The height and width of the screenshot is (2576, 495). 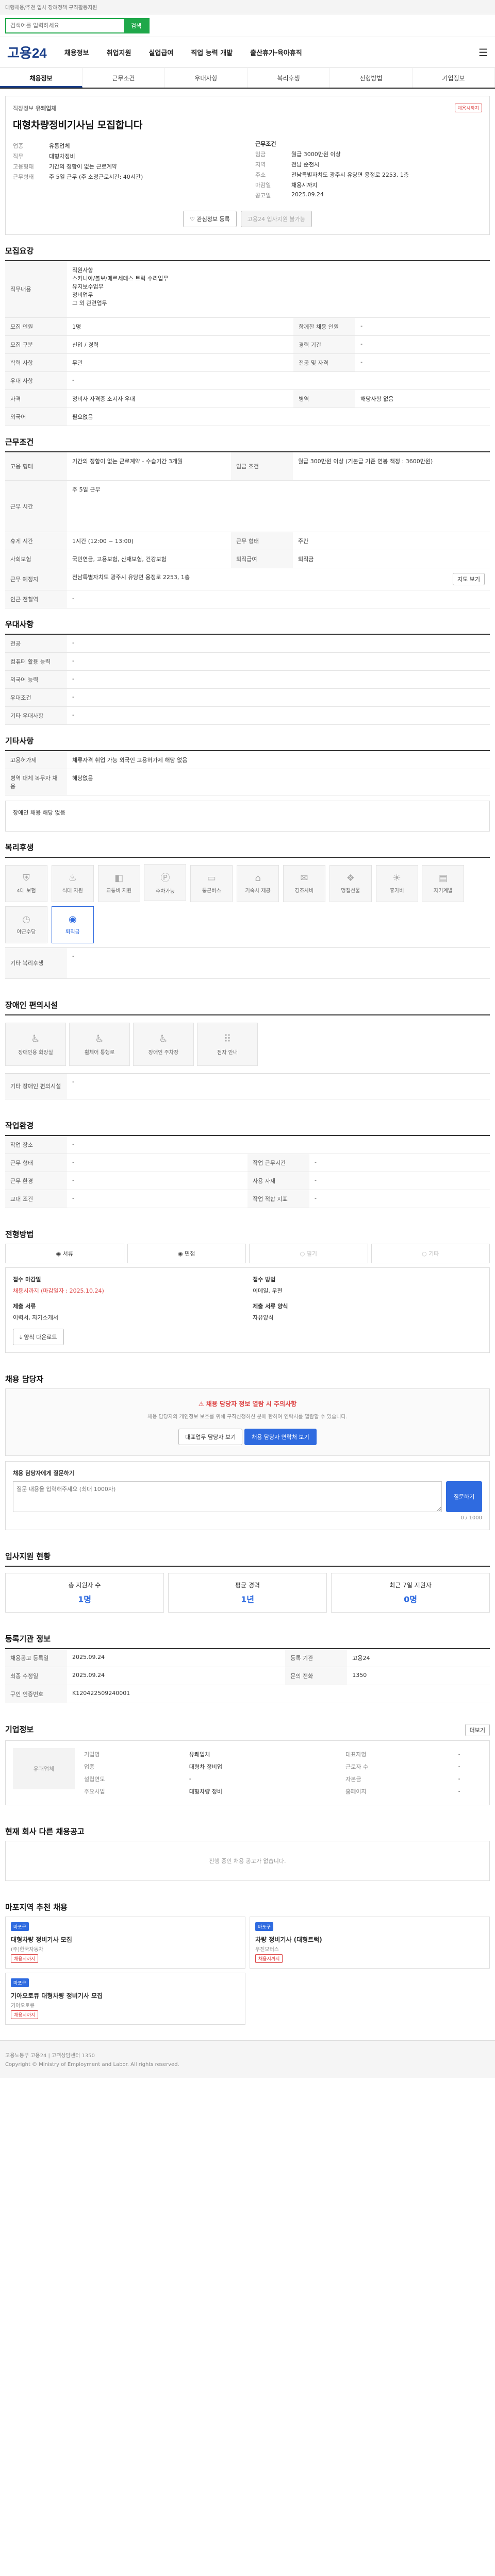 I want to click on company-more-button: 더보기, so click(x=478, y=1729).